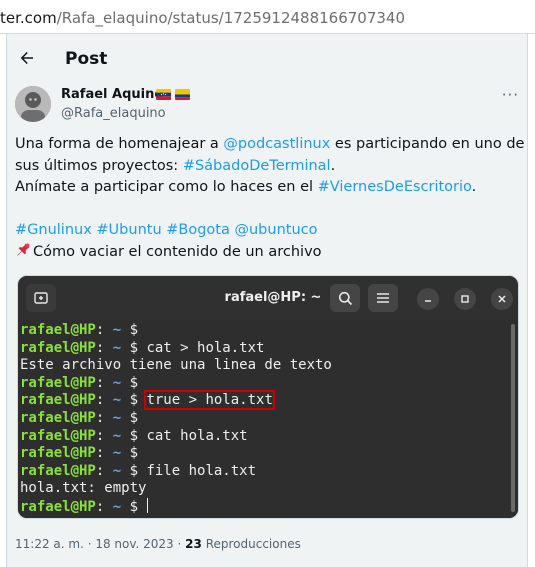 This screenshot has width=535, height=567. What do you see at coordinates (193, 544) in the screenshot?
I see `views-count: 23` at bounding box center [193, 544].